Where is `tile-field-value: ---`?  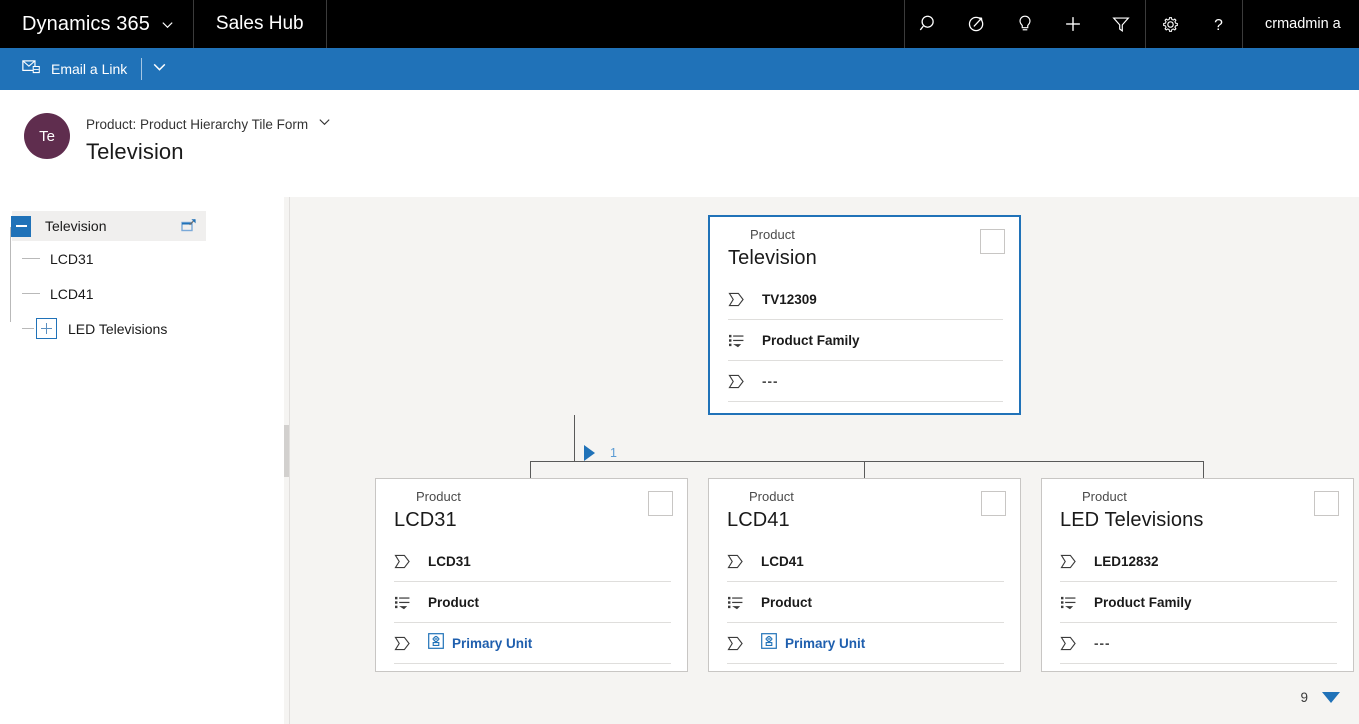
tile-field-value: --- is located at coordinates (770, 381).